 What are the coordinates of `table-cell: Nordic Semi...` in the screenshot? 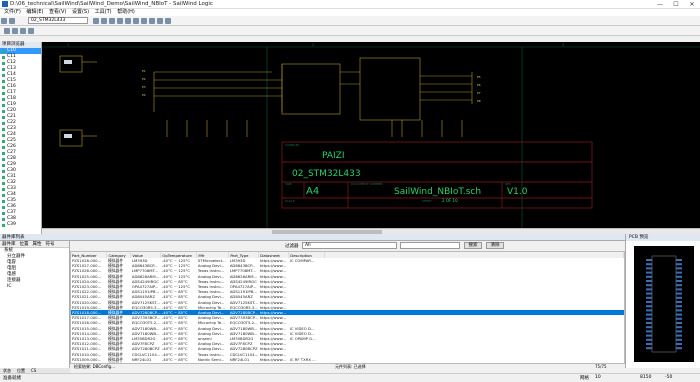 It's located at (211, 359).